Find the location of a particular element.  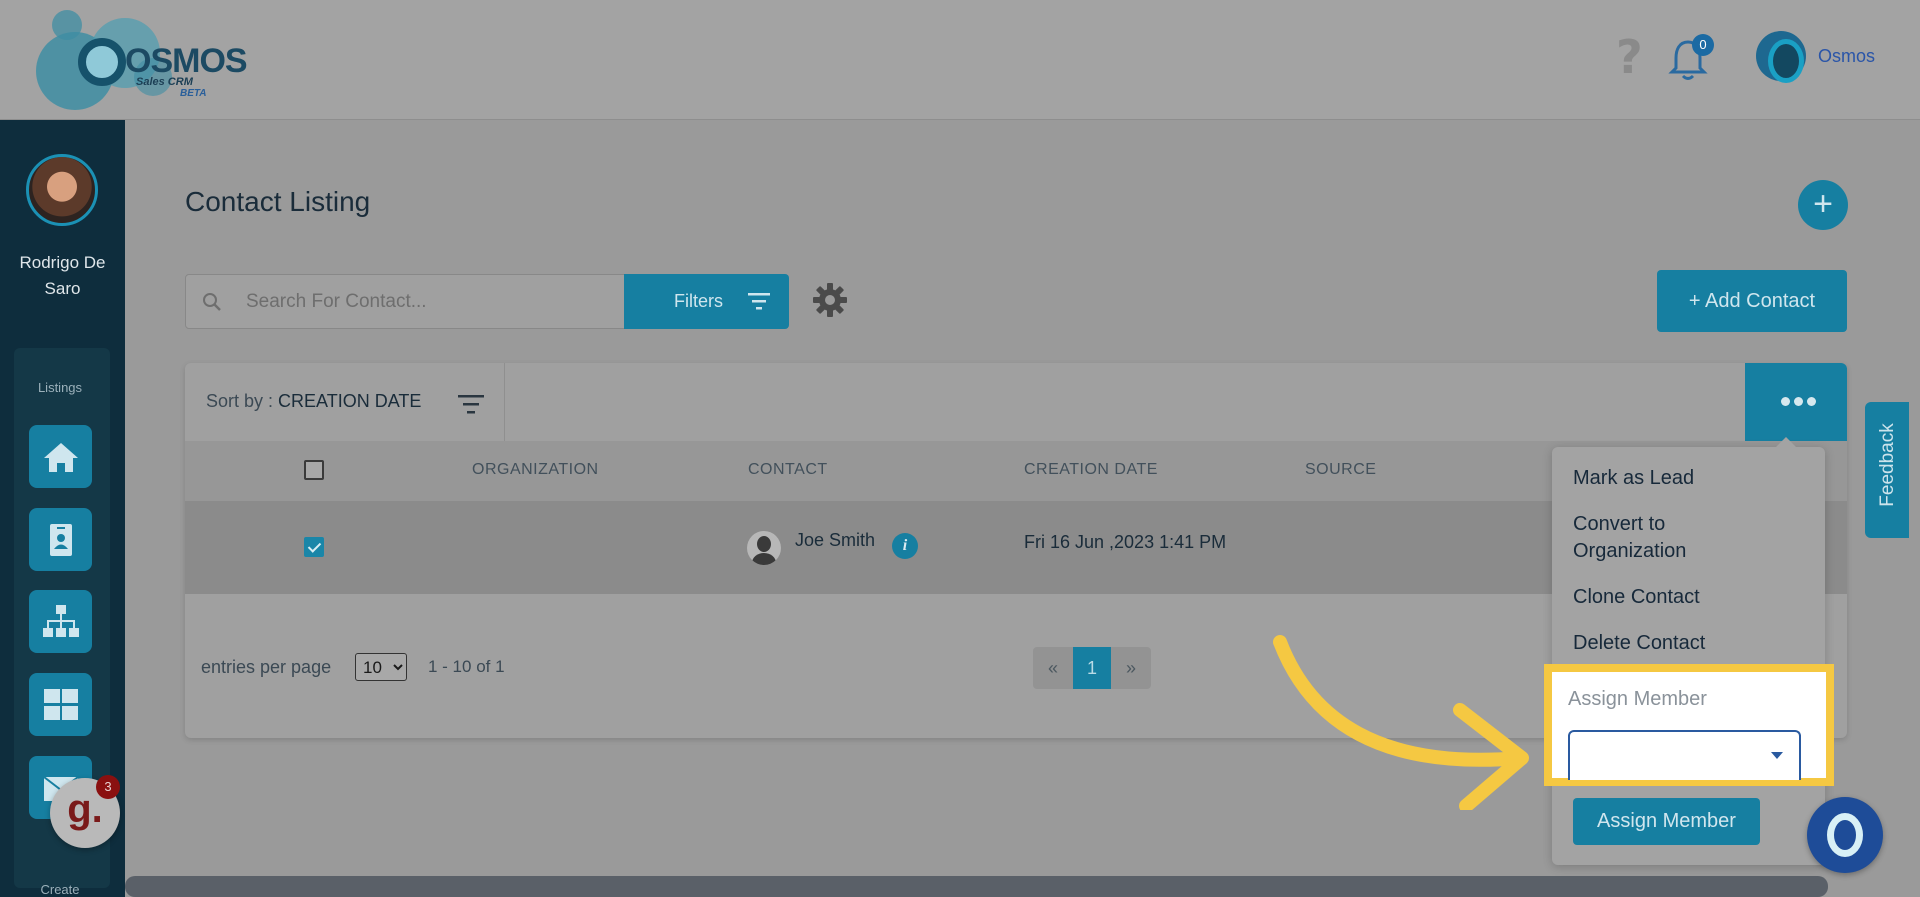

entries-per-page-label: entries per page is located at coordinates (266, 667).